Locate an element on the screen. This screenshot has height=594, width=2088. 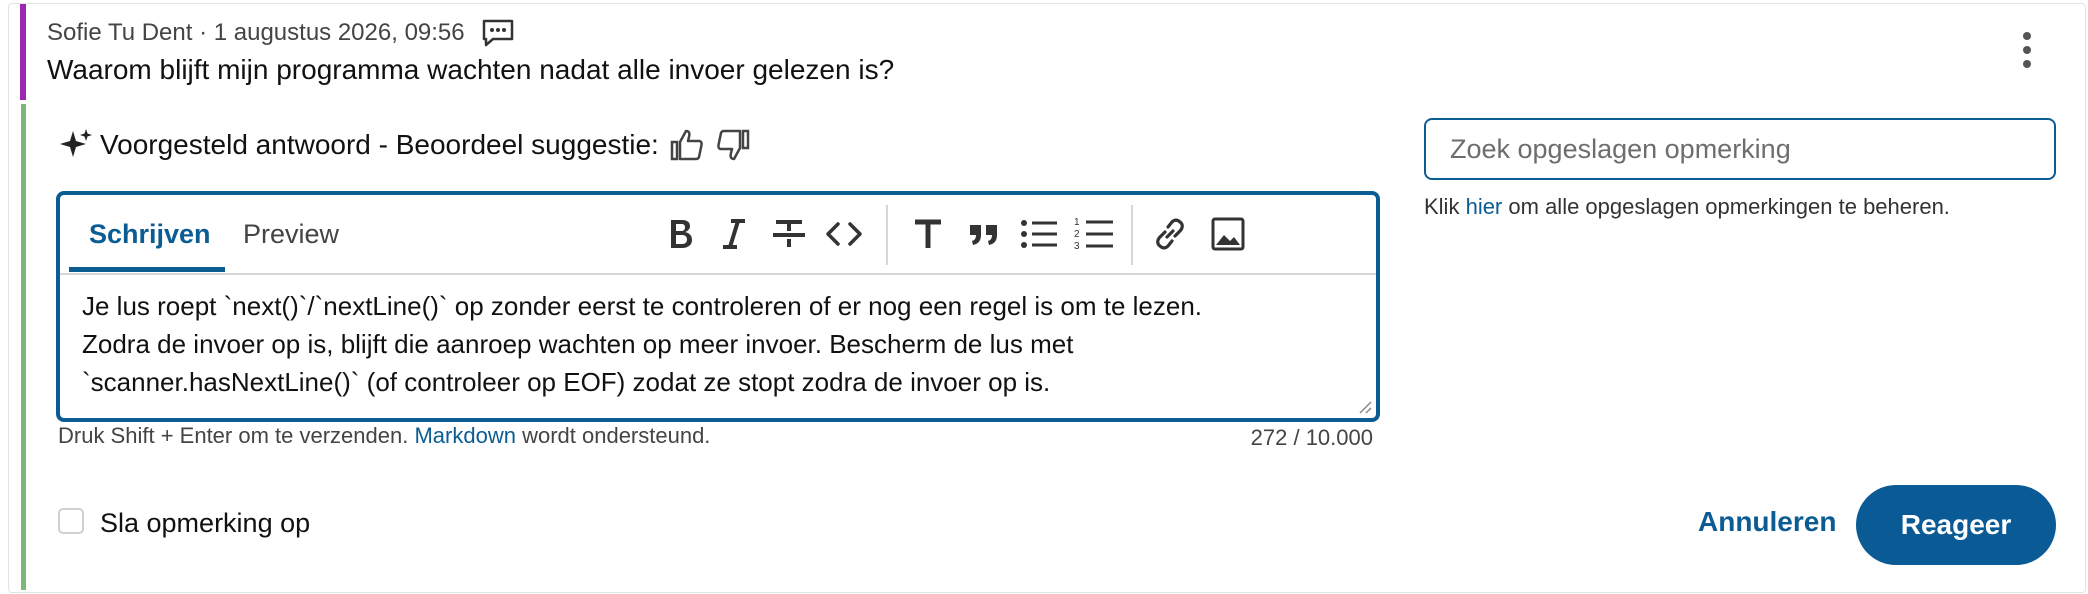
reply-button: Reageer is located at coordinates (1956, 525).